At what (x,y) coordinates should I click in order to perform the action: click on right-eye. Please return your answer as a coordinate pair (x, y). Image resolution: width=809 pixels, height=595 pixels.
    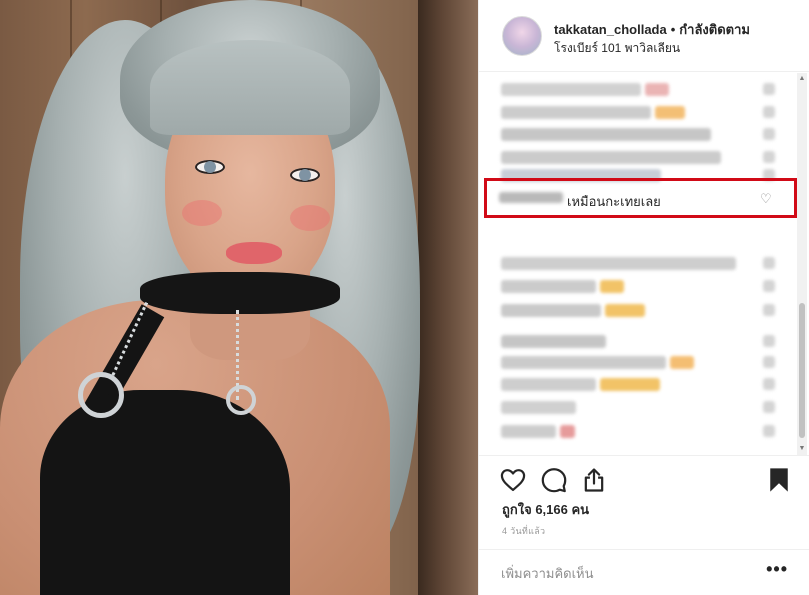
    Looking at the image, I should click on (305, 175).